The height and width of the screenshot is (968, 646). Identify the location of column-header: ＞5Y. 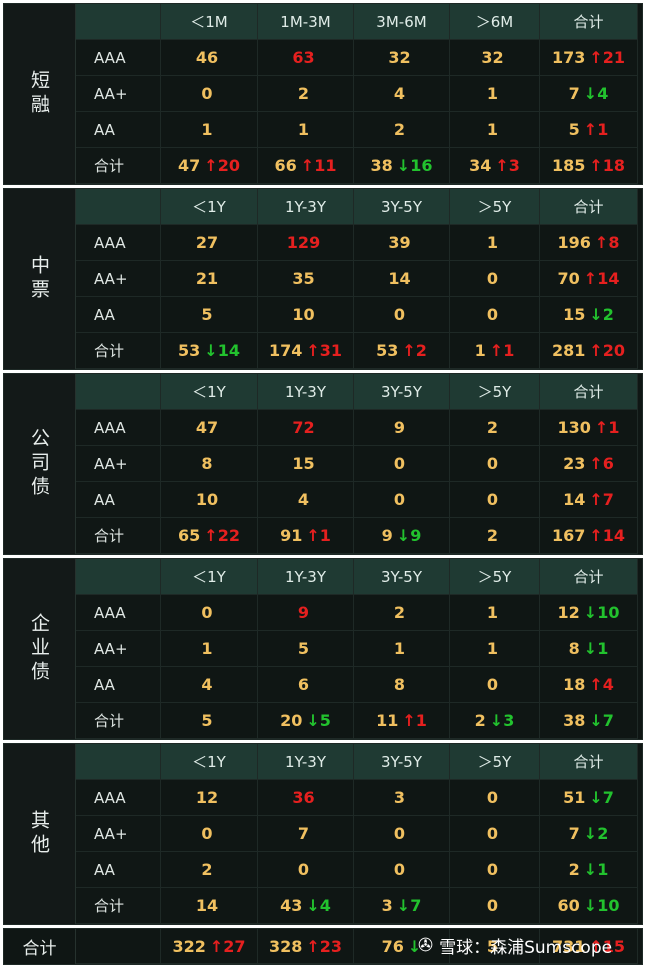
(495, 392).